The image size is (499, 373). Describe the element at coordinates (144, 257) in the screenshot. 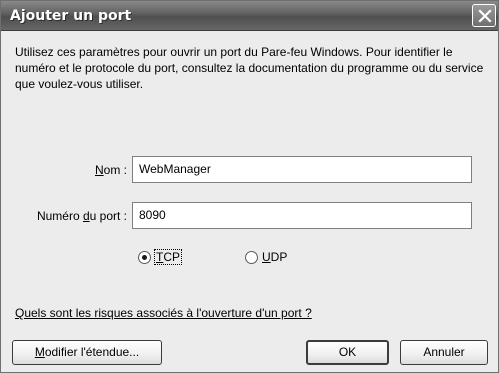

I see `tcp-radio-button` at that location.